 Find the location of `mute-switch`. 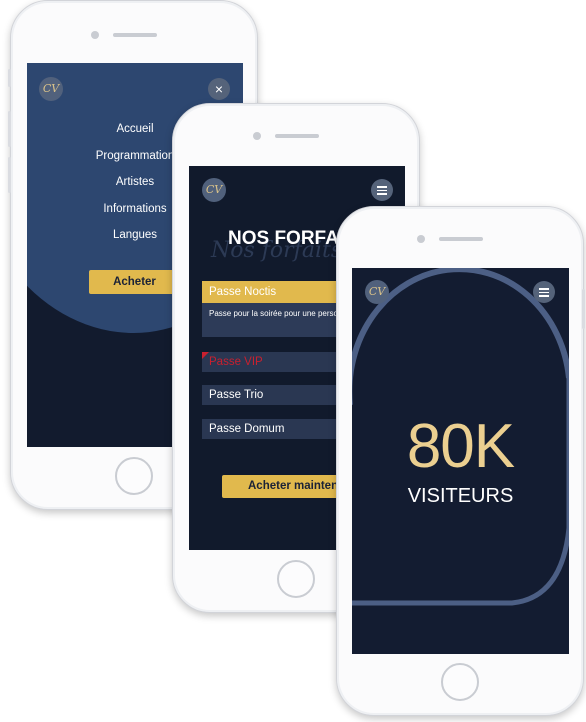

mute-switch is located at coordinates (9, 78).